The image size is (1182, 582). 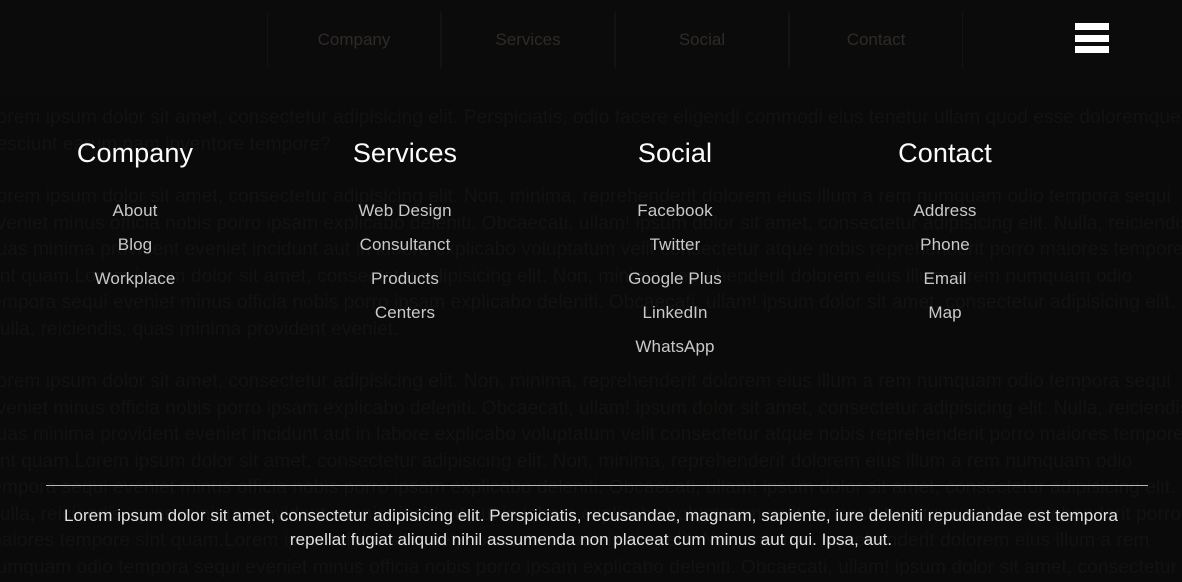 What do you see at coordinates (597, 485) in the screenshot?
I see `footer-divider` at bounding box center [597, 485].